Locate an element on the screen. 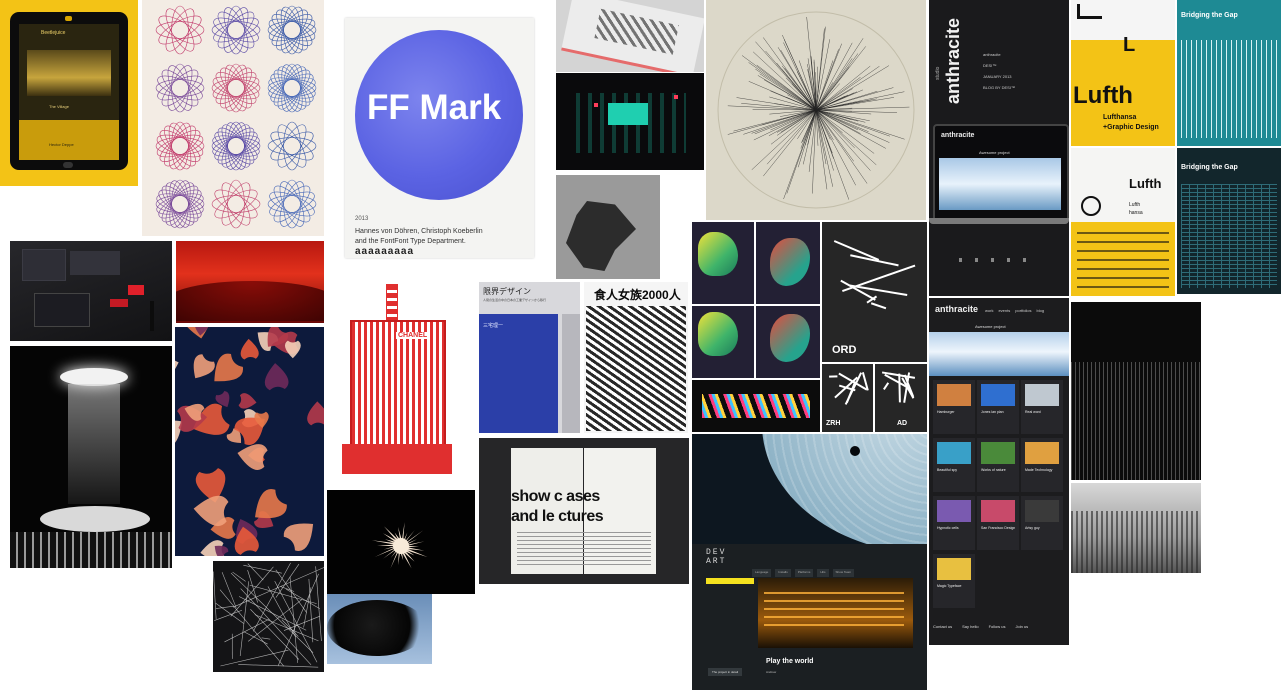 This screenshot has width=1281, height=690. japan-book-title: 限界デザイン is located at coordinates (507, 291).